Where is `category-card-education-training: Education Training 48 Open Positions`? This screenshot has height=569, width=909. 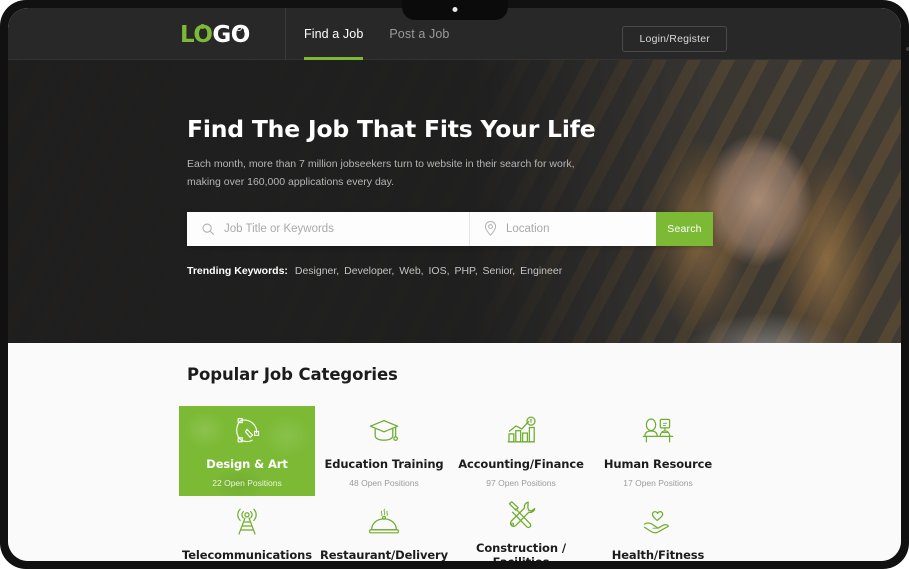
category-card-education-training: Education Training 48 Open Positions is located at coordinates (384, 451).